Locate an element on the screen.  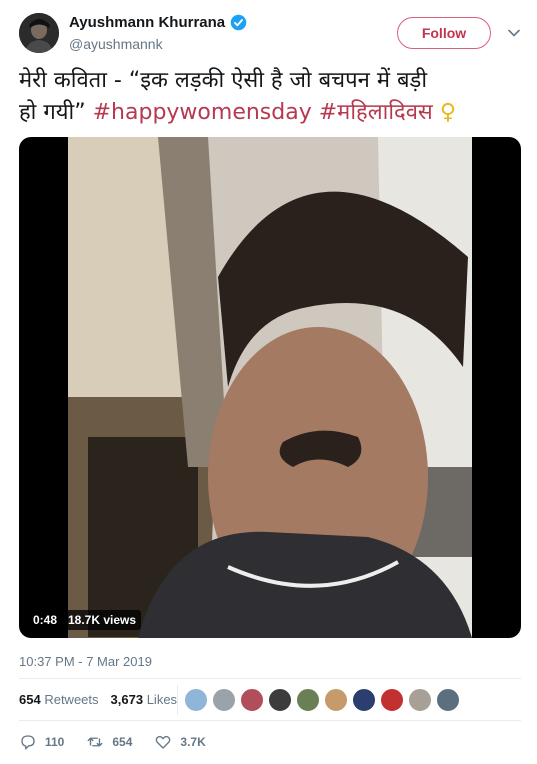
like-action: 3.7K is located at coordinates (180, 742).